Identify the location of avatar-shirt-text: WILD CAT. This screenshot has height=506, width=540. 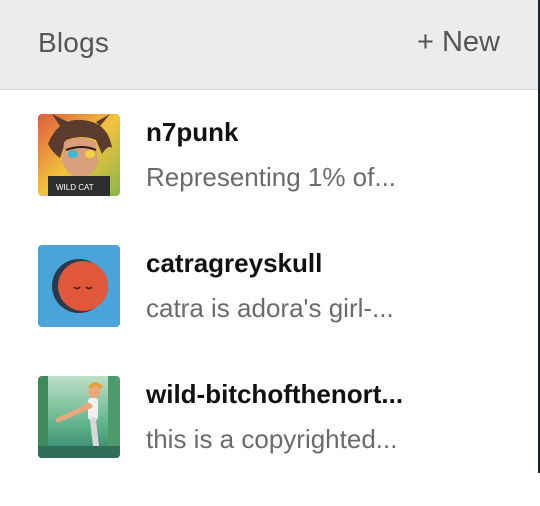
(75, 187).